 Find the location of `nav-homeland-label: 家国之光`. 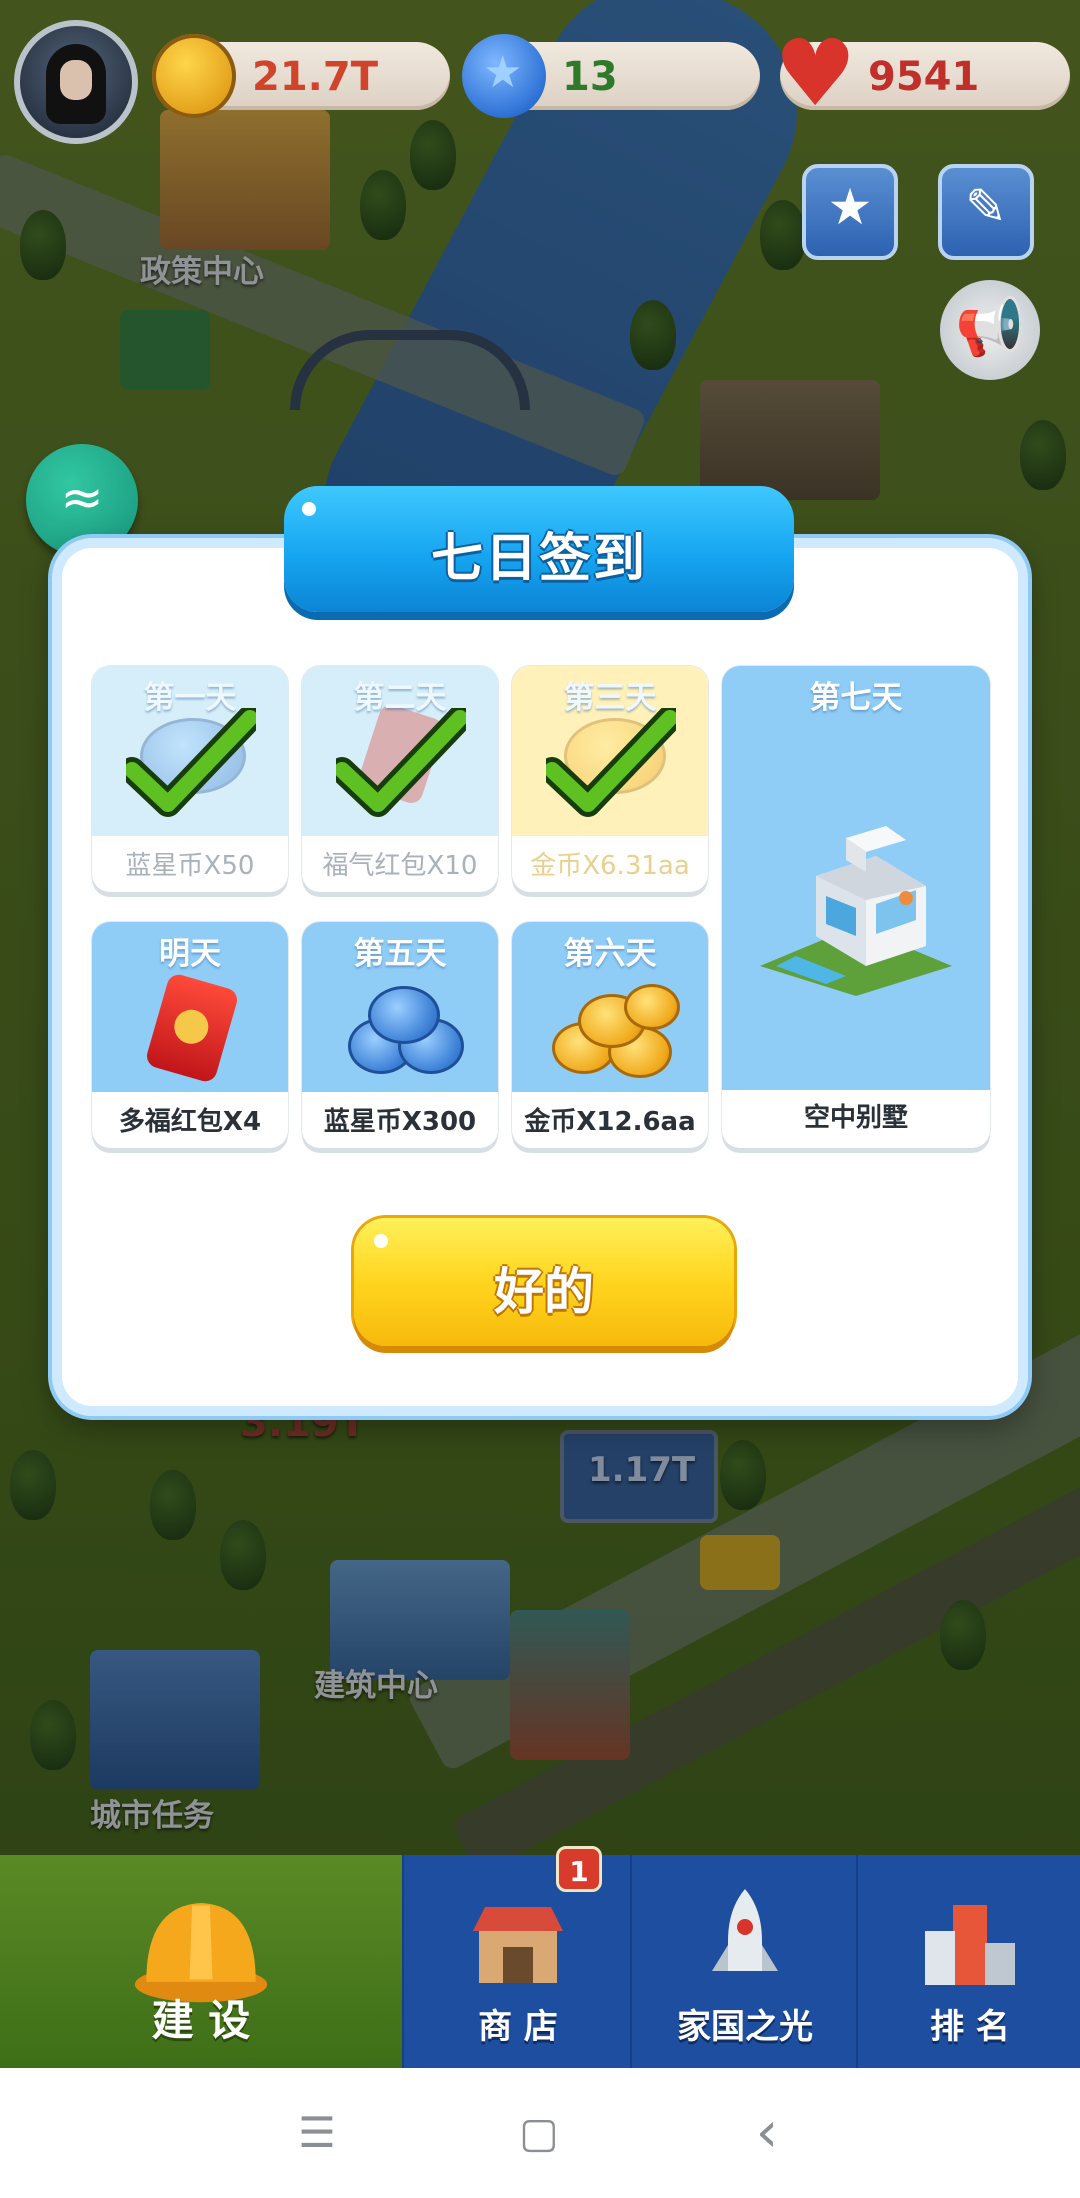

nav-homeland-label: 家国之光 is located at coordinates (745, 2027).